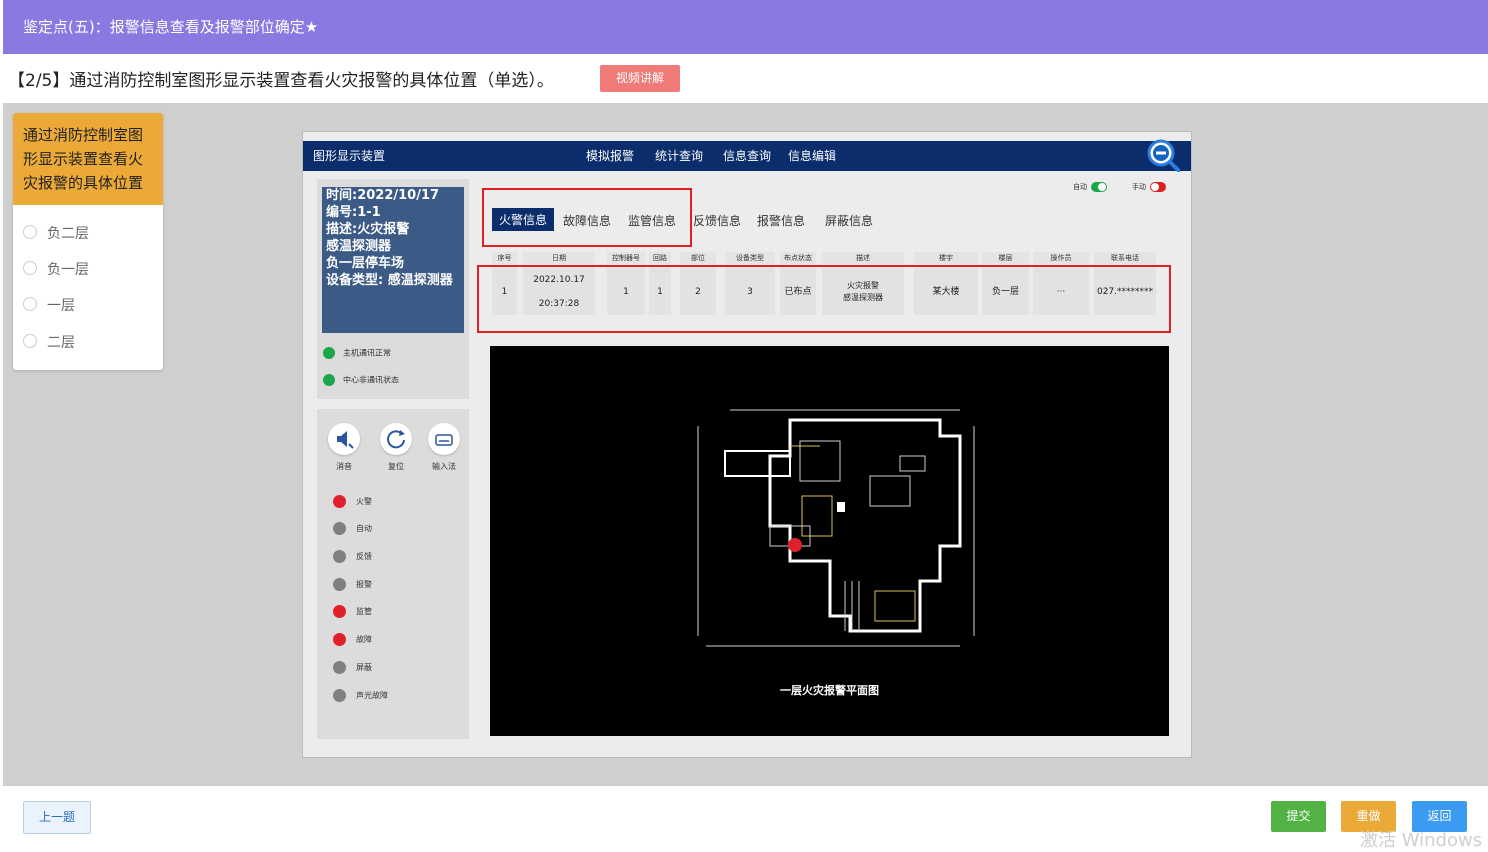  What do you see at coordinates (383, 195) in the screenshot?
I see `info-line: 时间:2022/10/17` at bounding box center [383, 195].